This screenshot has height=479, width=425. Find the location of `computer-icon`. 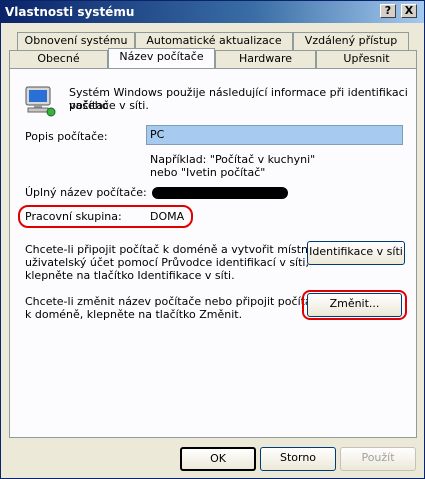

computer-icon is located at coordinates (39, 101).